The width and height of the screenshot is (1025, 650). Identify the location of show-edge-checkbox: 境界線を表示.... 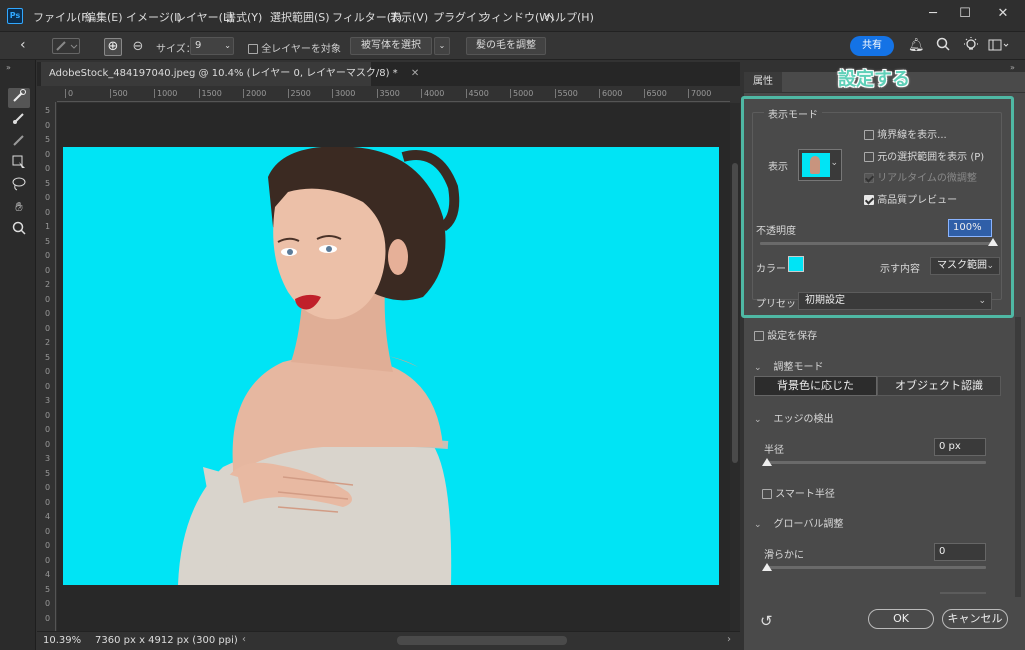
(905, 133).